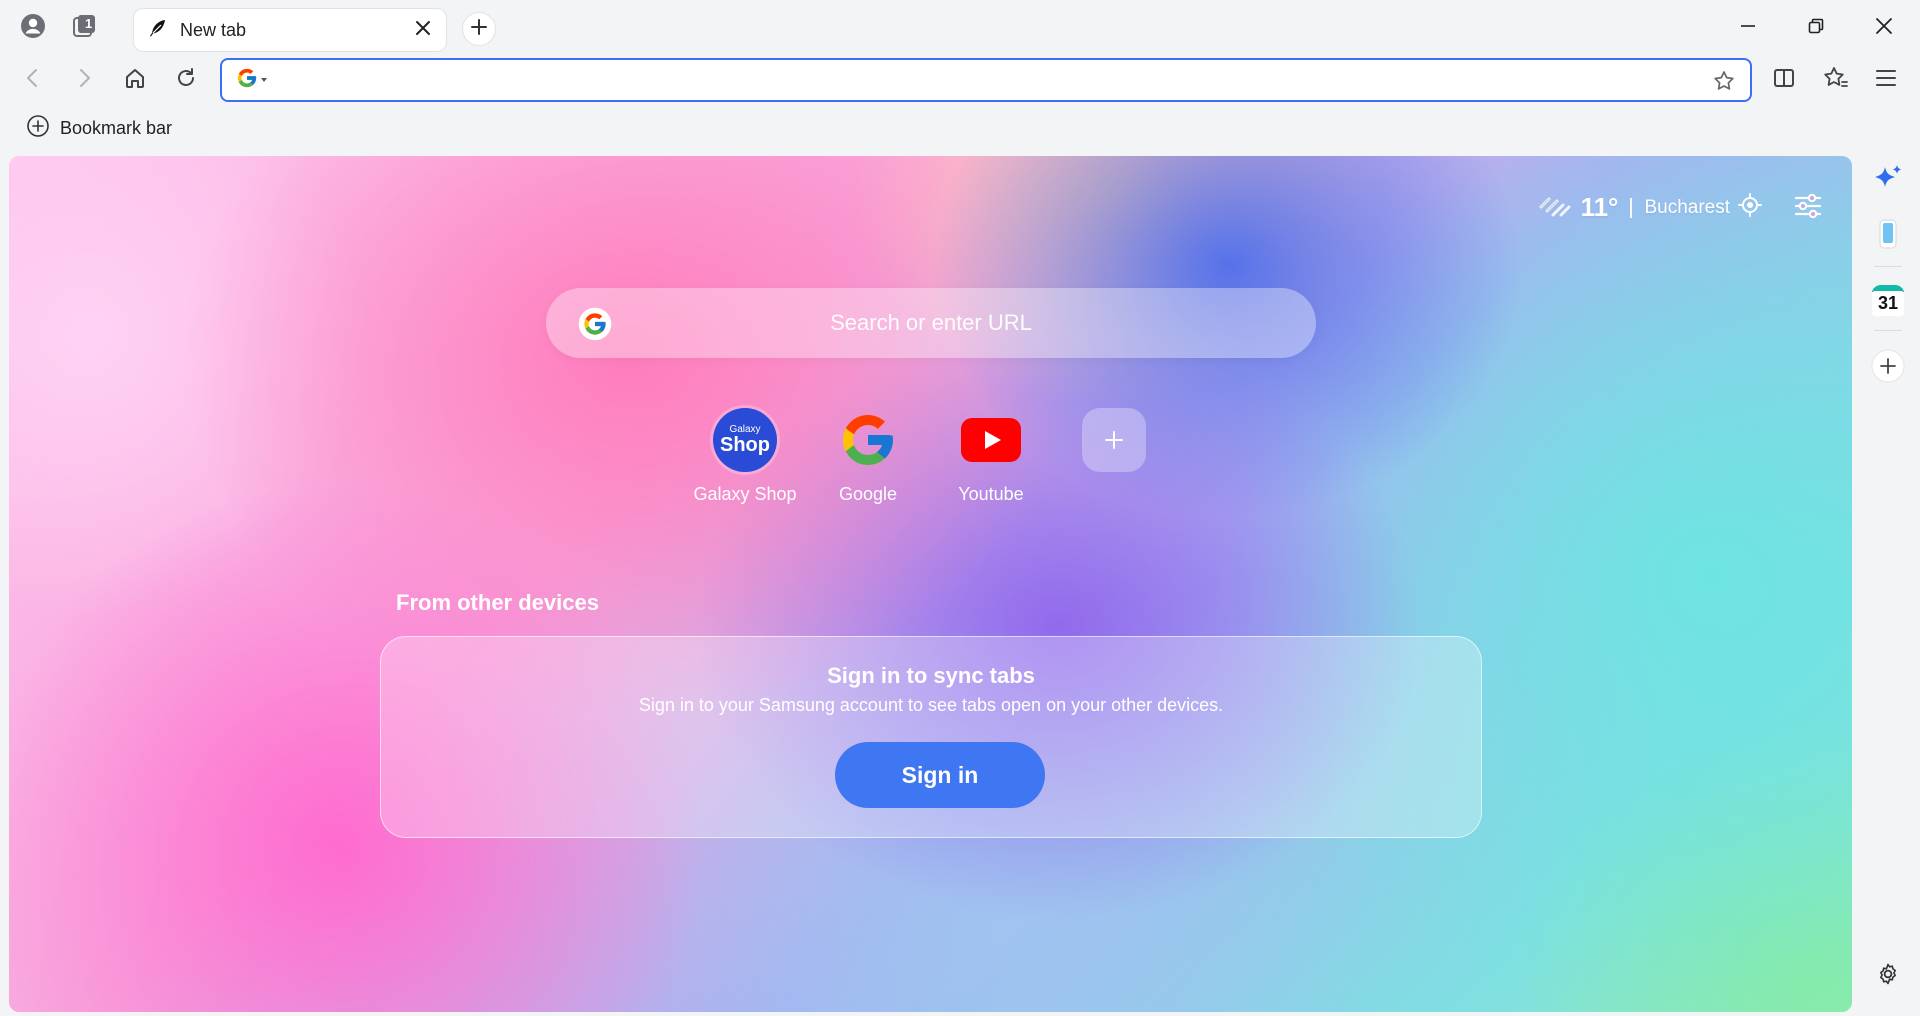  I want to click on customize-page-button, so click(1808, 208).